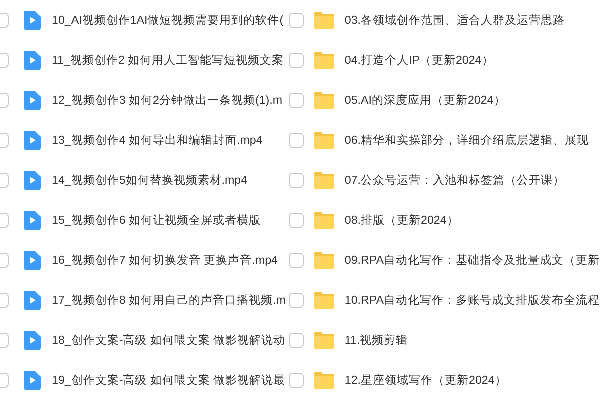 The height and width of the screenshot is (400, 600). What do you see at coordinates (376, 340) in the screenshot?
I see `file-name: 11.视频剪辑` at bounding box center [376, 340].